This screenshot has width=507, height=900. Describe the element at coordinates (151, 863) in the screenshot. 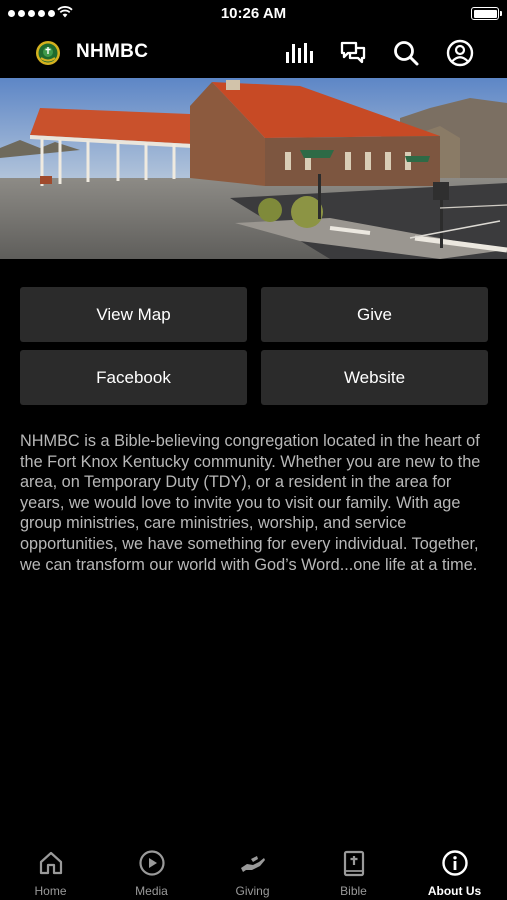

I see `play-icon` at that location.